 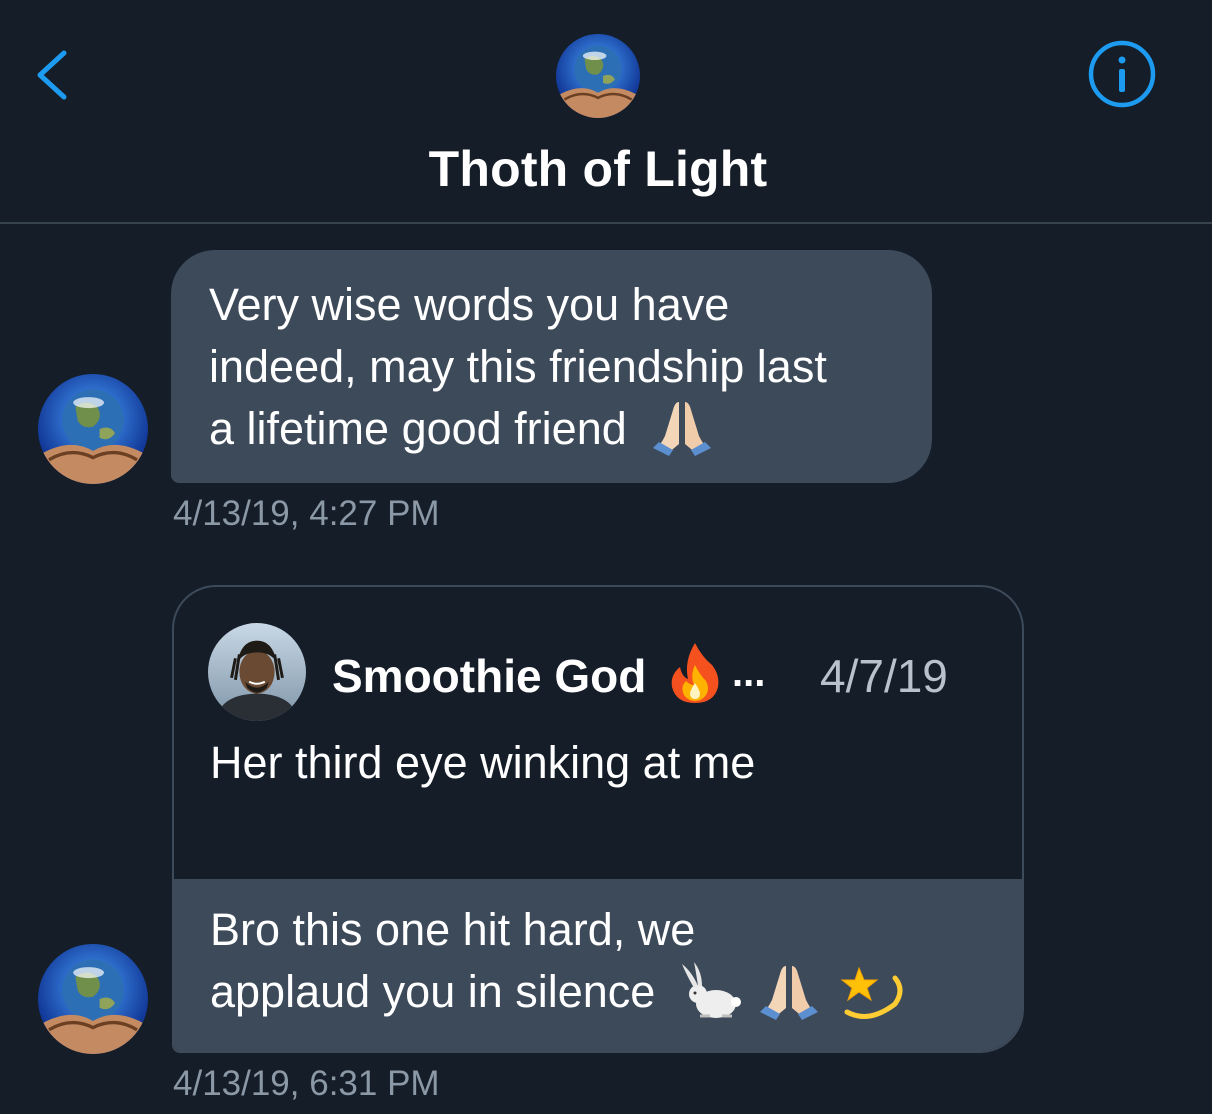 I want to click on back-button, so click(x=52, y=75).